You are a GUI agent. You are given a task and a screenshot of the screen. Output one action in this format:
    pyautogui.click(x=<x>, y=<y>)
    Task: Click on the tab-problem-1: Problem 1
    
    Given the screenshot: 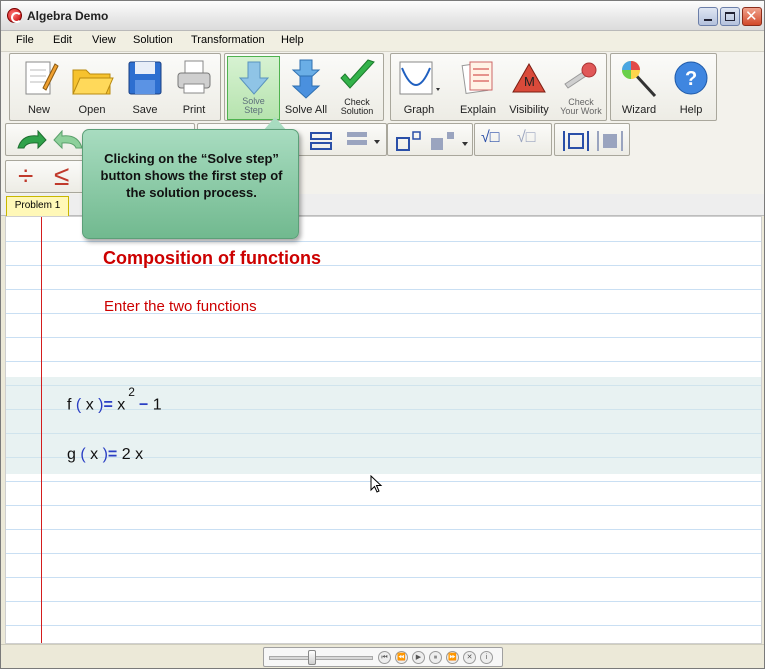 What is the action you would take?
    pyautogui.click(x=37, y=206)
    